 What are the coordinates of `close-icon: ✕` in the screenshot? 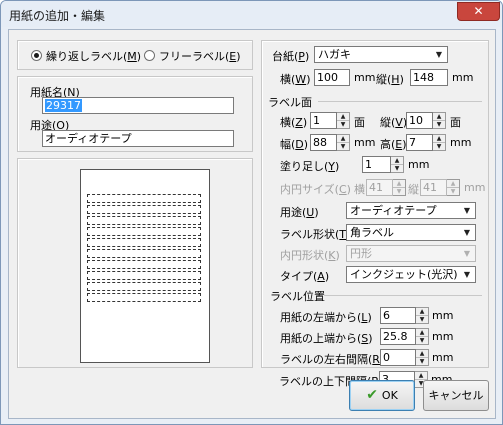 It's located at (478, 11).